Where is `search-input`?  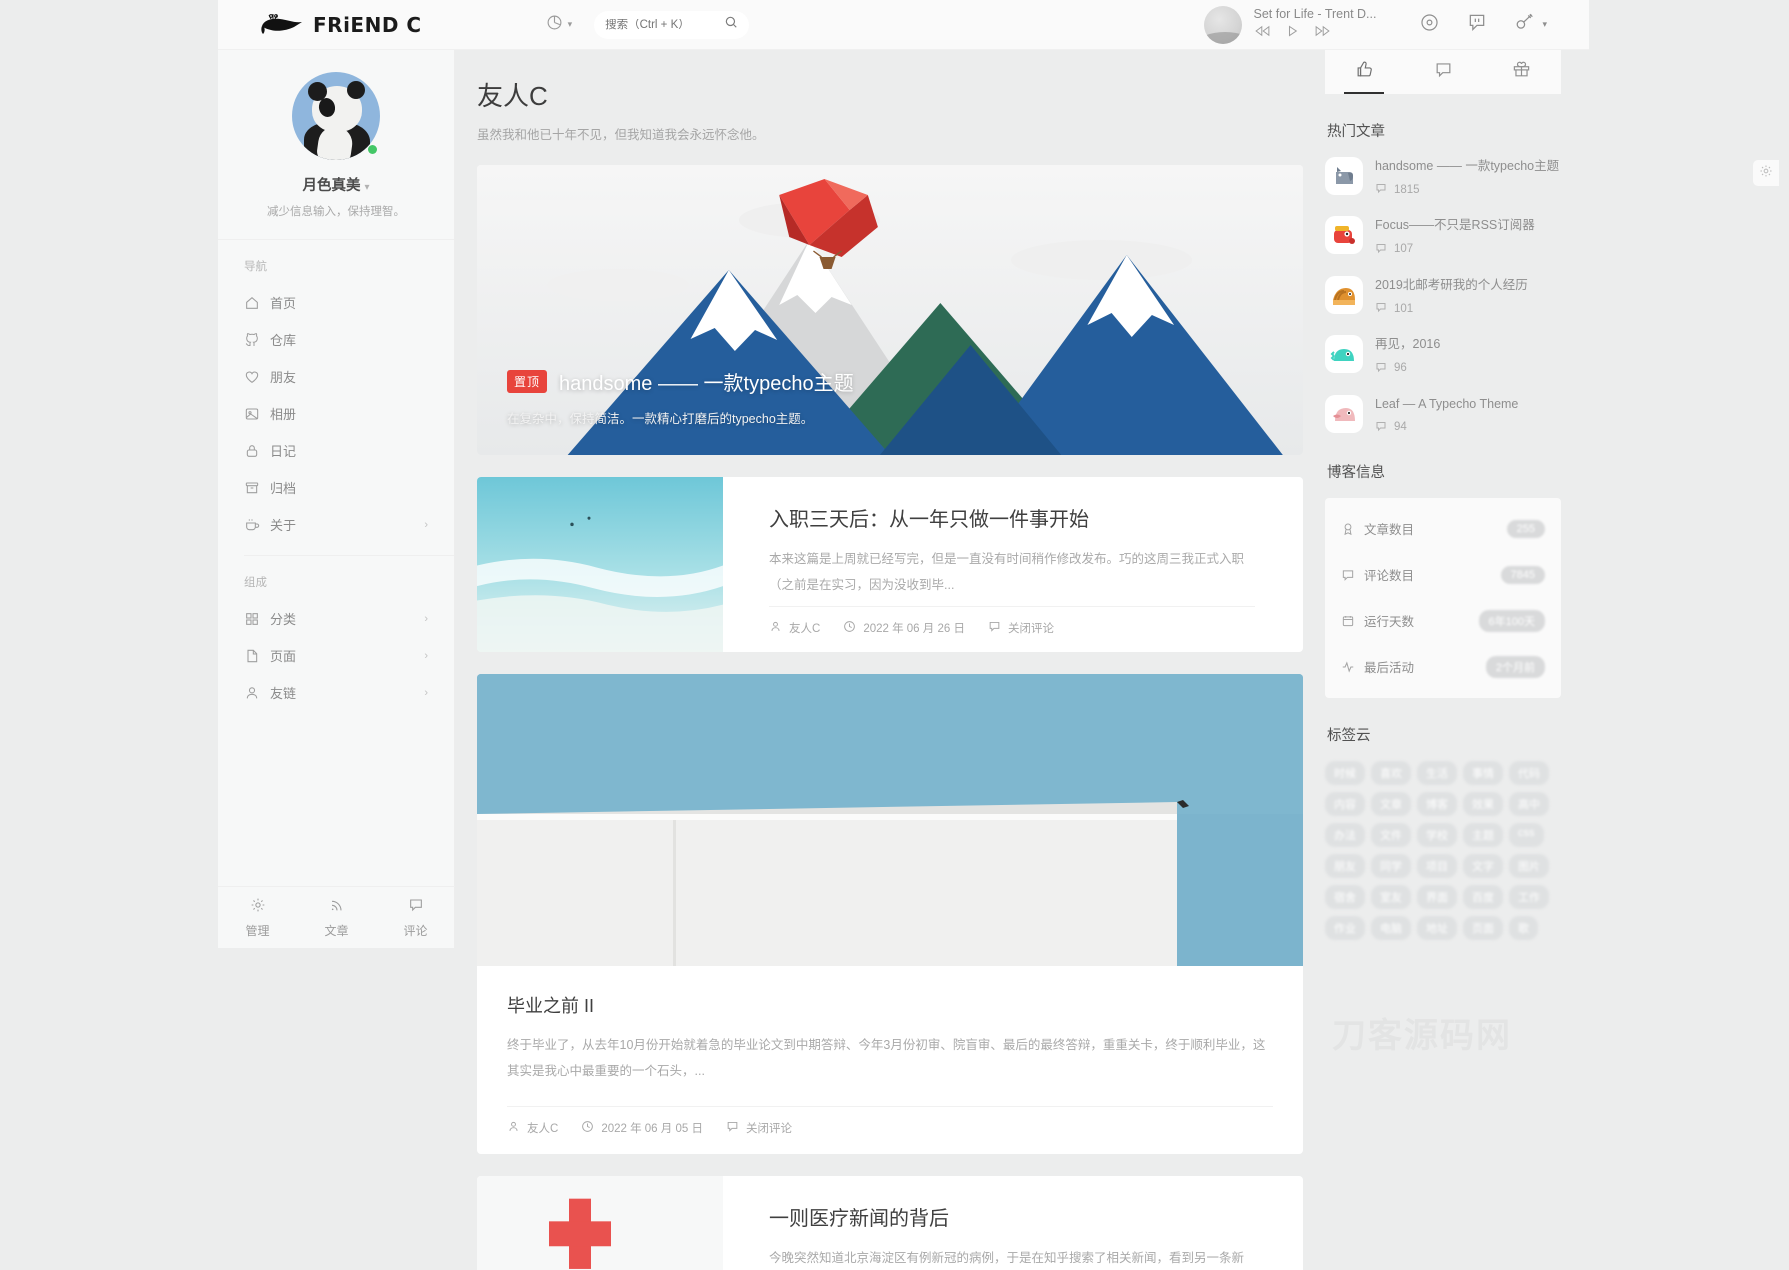
search-input is located at coordinates (663, 24).